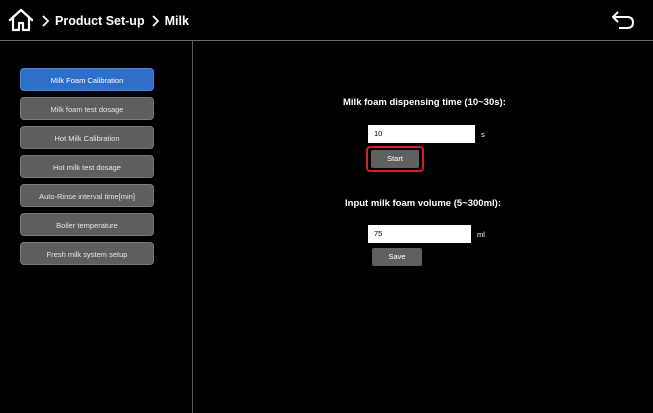  What do you see at coordinates (421, 134) in the screenshot?
I see `dispensing-time-input: 10` at bounding box center [421, 134].